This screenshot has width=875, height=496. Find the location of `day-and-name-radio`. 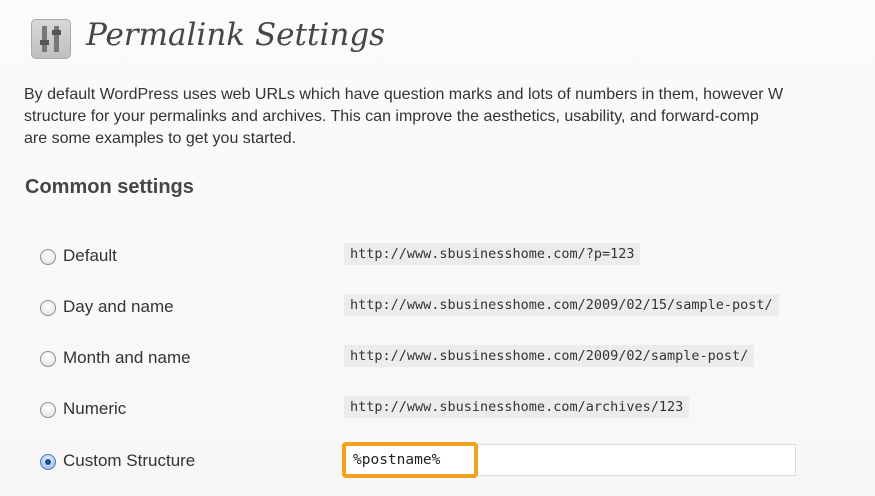

day-and-name-radio is located at coordinates (48, 308).